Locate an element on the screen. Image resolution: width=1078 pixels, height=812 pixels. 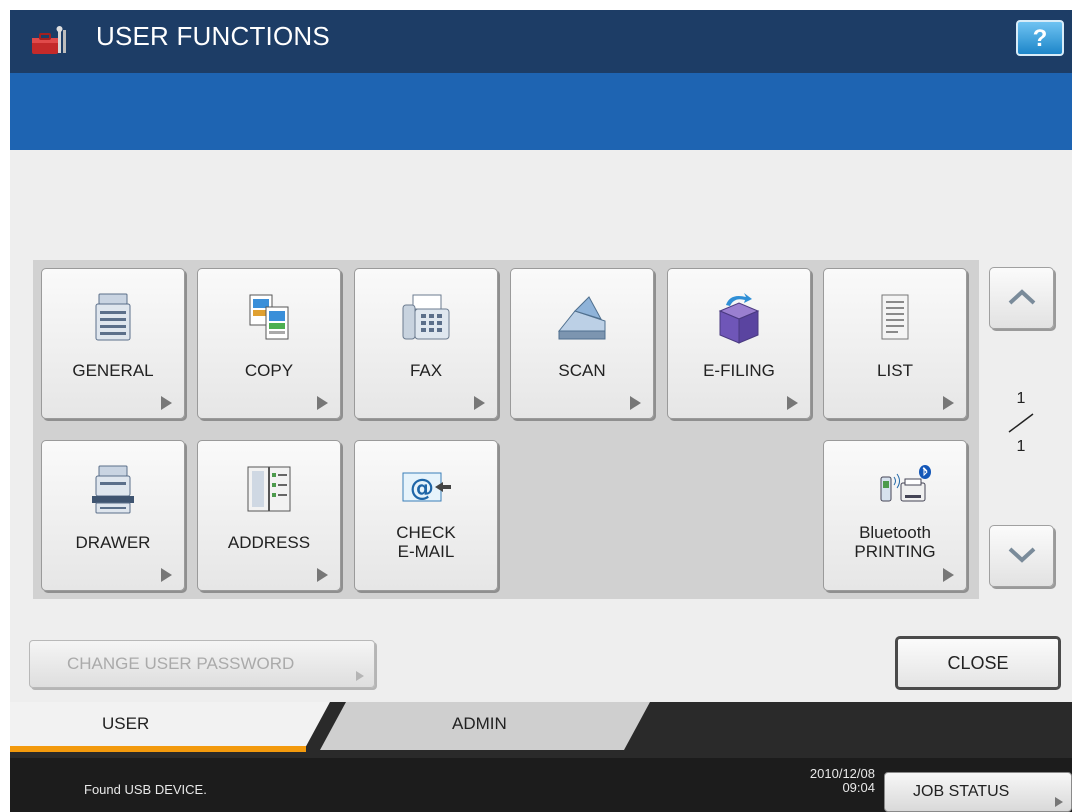
change-user-password-button: CHANGE USER PASSWORD is located at coordinates (202, 664).